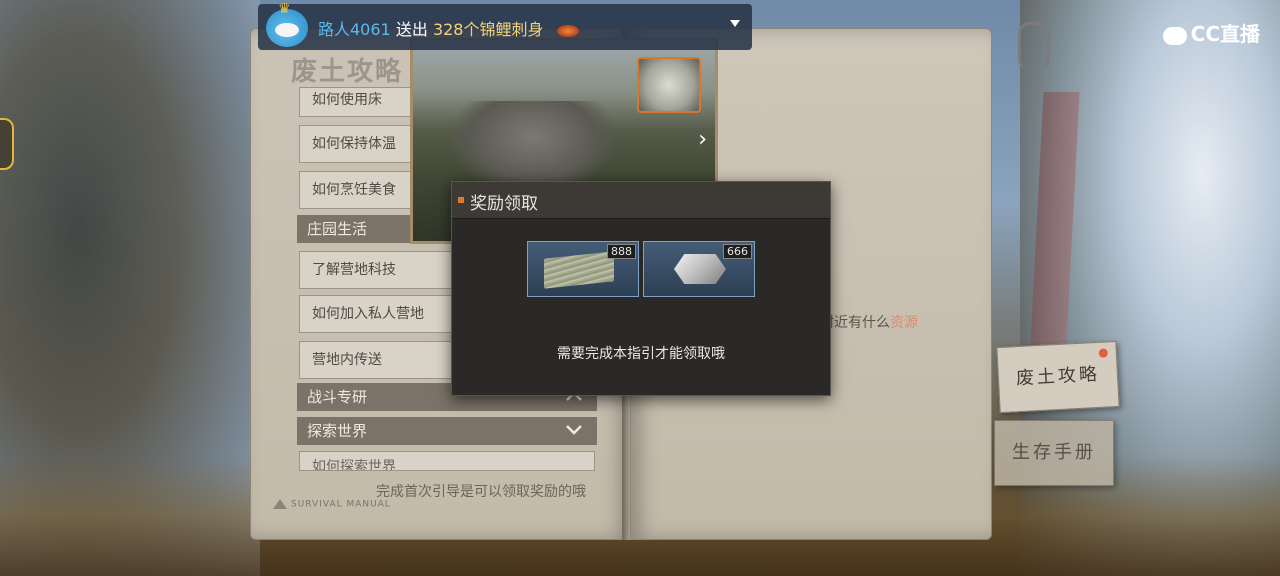  Describe the element at coordinates (447, 461) in the screenshot. I see `list-item-explore: 如何探索世界` at that location.